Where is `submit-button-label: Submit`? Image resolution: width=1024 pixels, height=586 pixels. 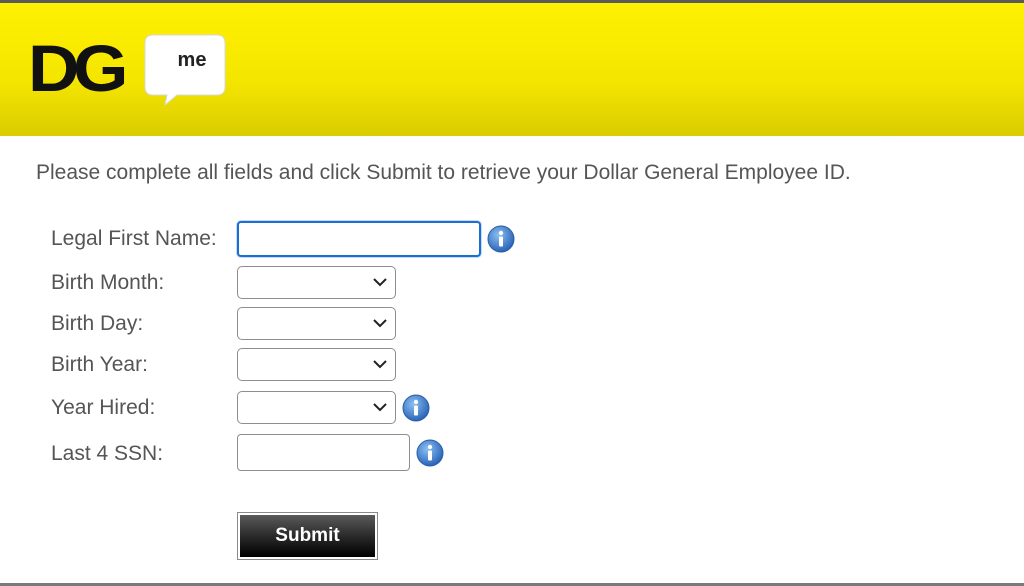 submit-button-label: Submit is located at coordinates (307, 536).